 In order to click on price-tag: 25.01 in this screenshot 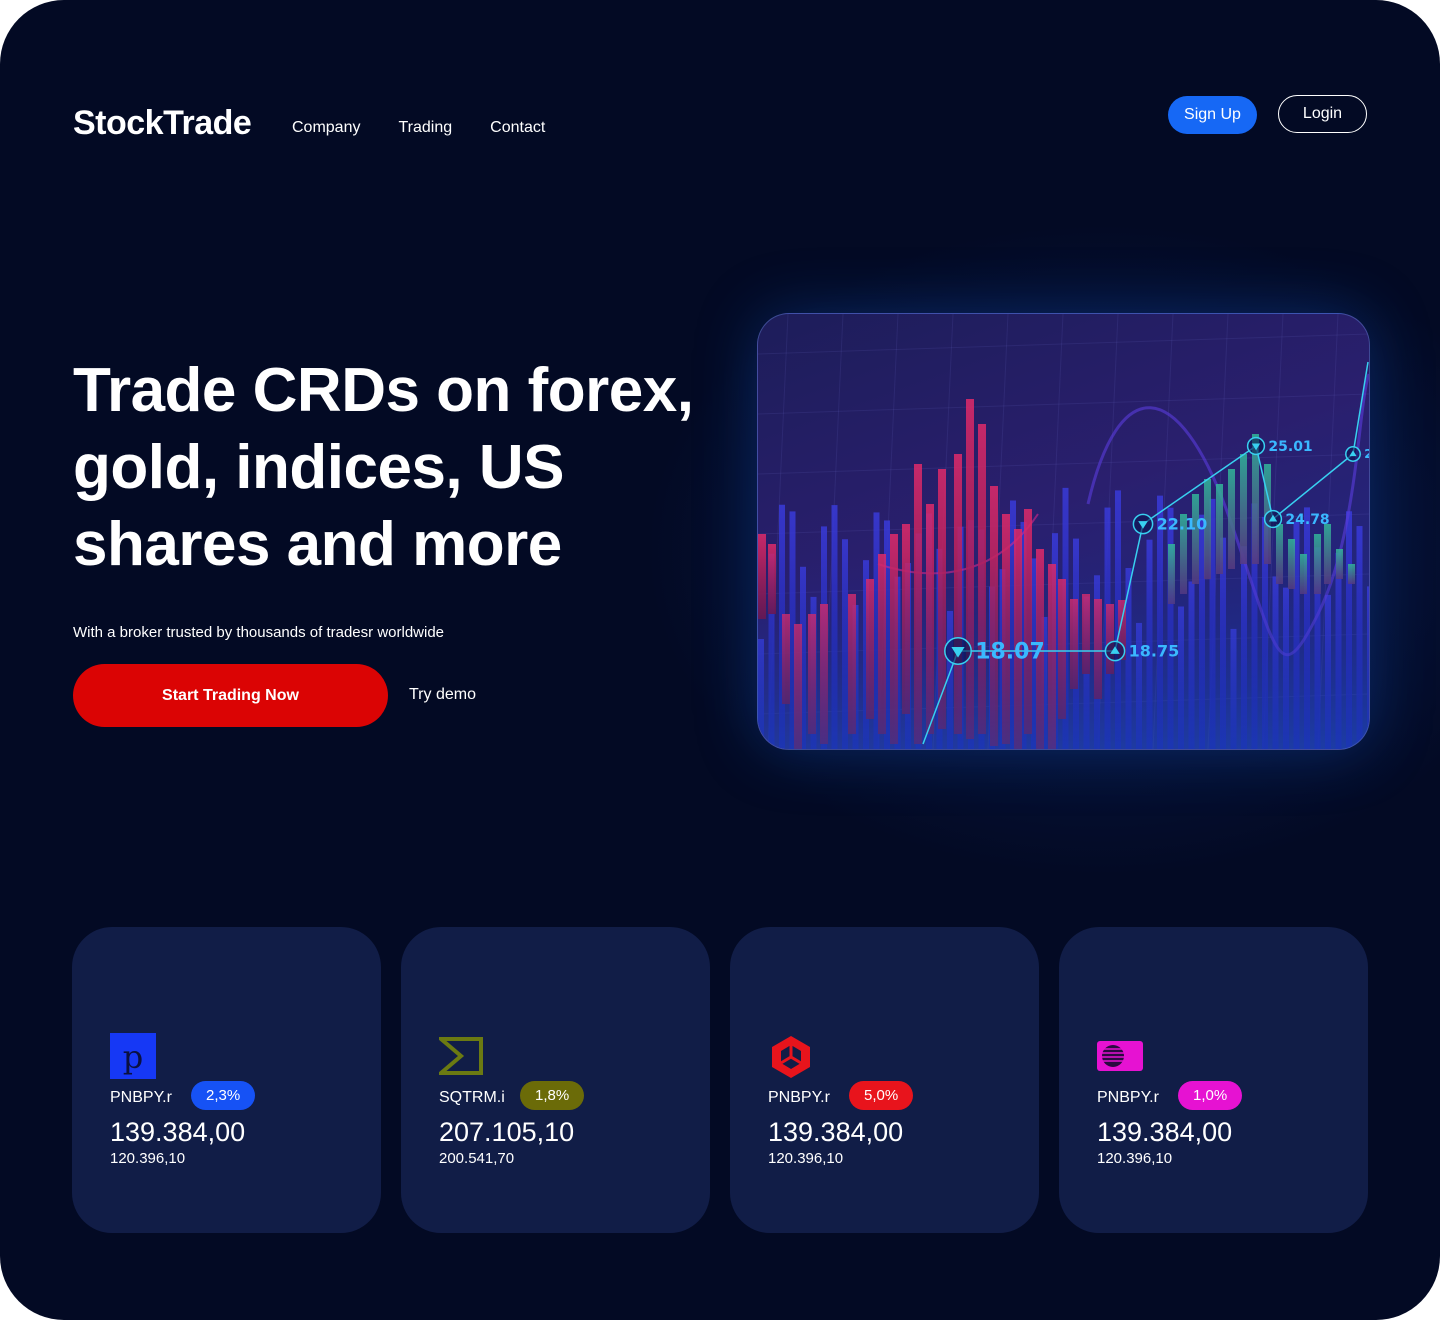, I will do `click(1279, 446)`.